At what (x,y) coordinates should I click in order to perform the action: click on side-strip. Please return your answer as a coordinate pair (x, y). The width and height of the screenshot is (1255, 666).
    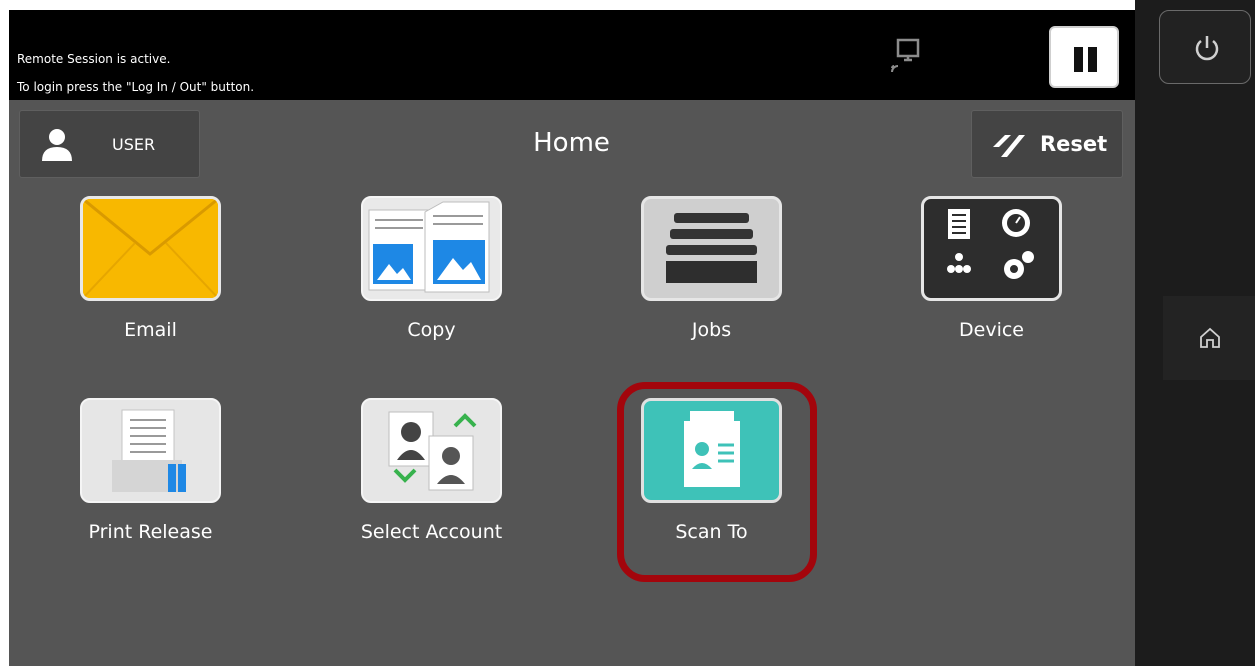
    Looking at the image, I should click on (1195, 333).